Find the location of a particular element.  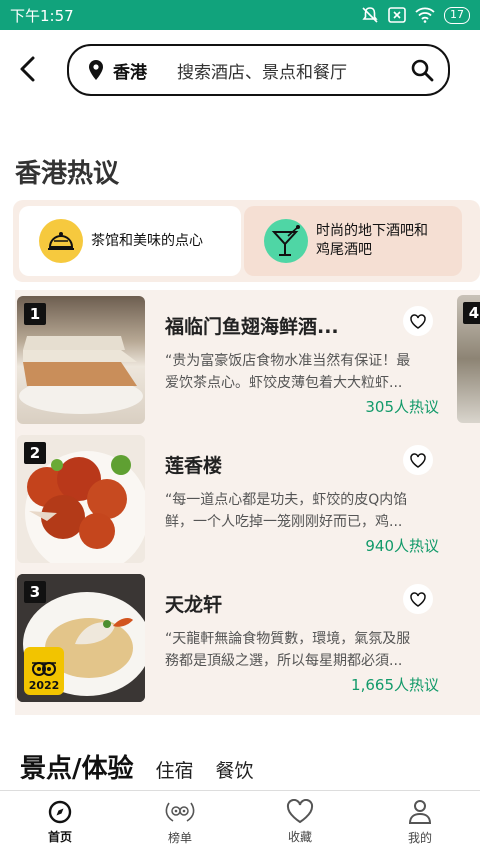

rank-badge: 2 is located at coordinates (35, 453).